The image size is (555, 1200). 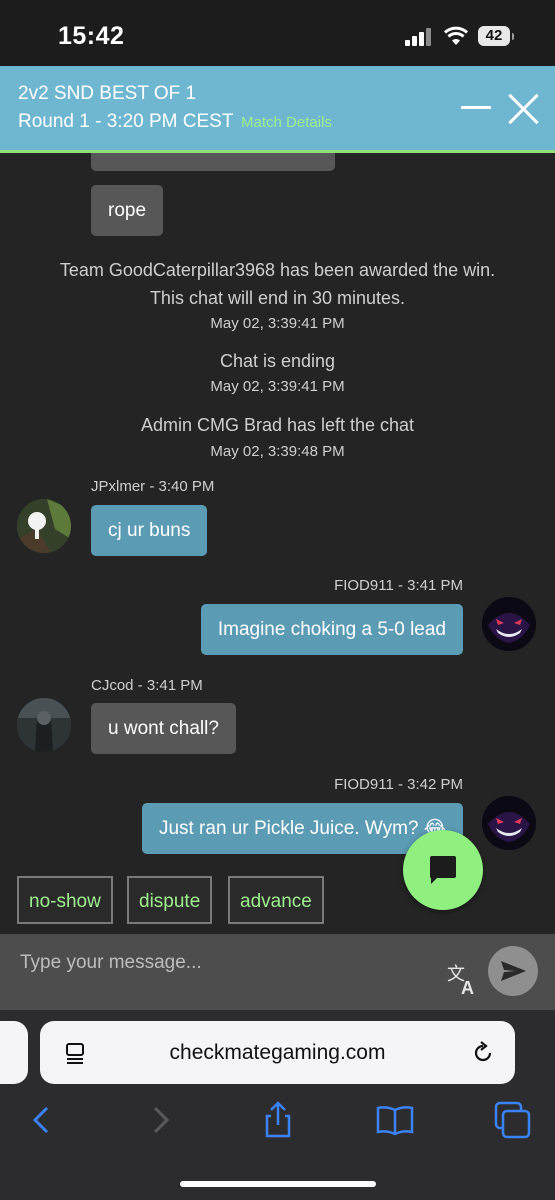 I want to click on match-round: Round 1 - 3:20 PM CEST, so click(x=126, y=121).